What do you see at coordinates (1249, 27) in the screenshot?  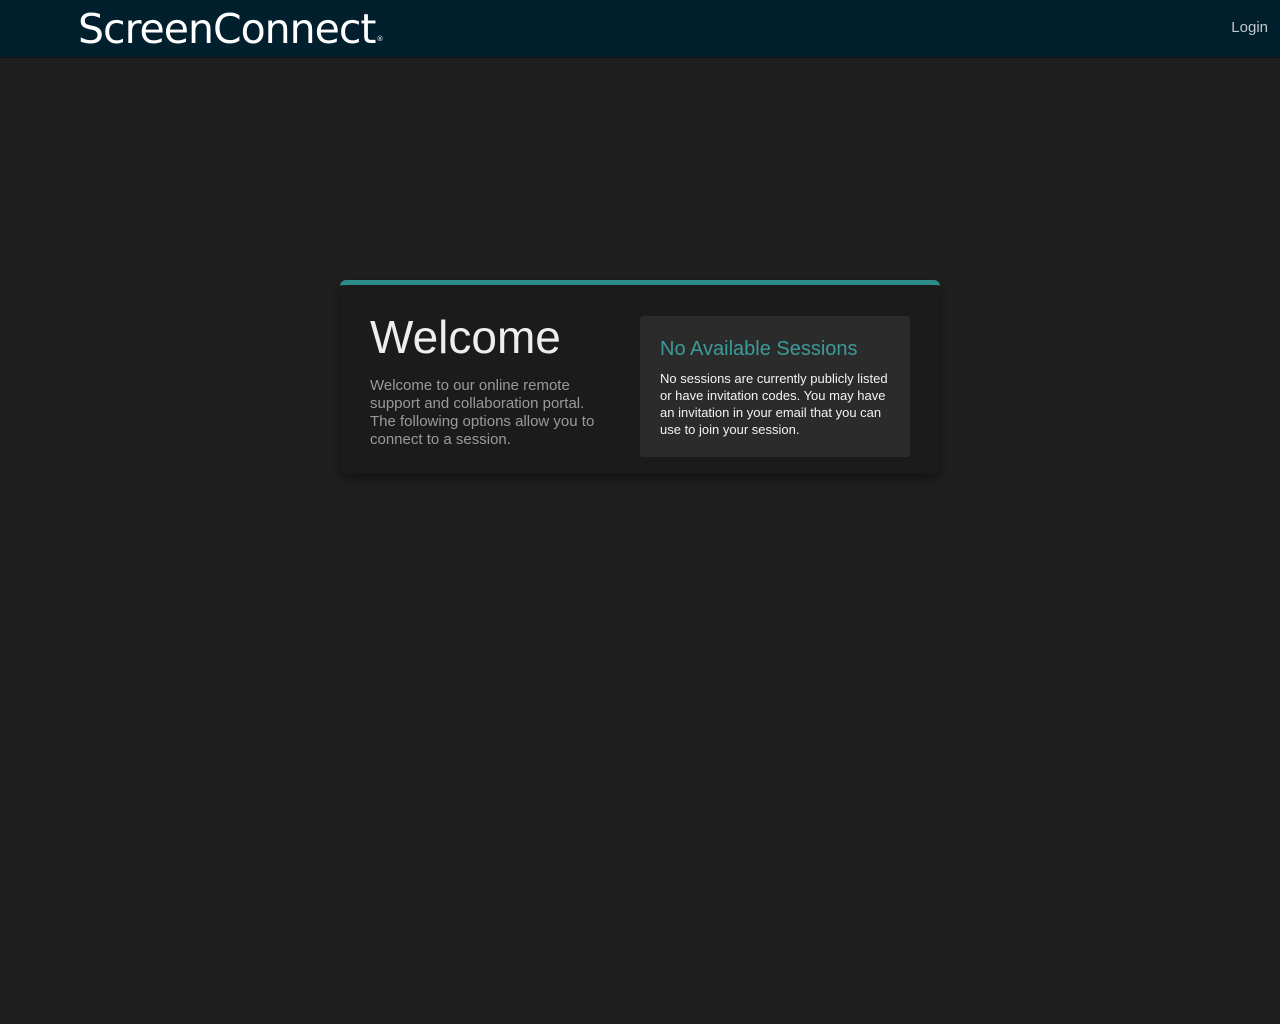 I see `login-link: Login` at bounding box center [1249, 27].